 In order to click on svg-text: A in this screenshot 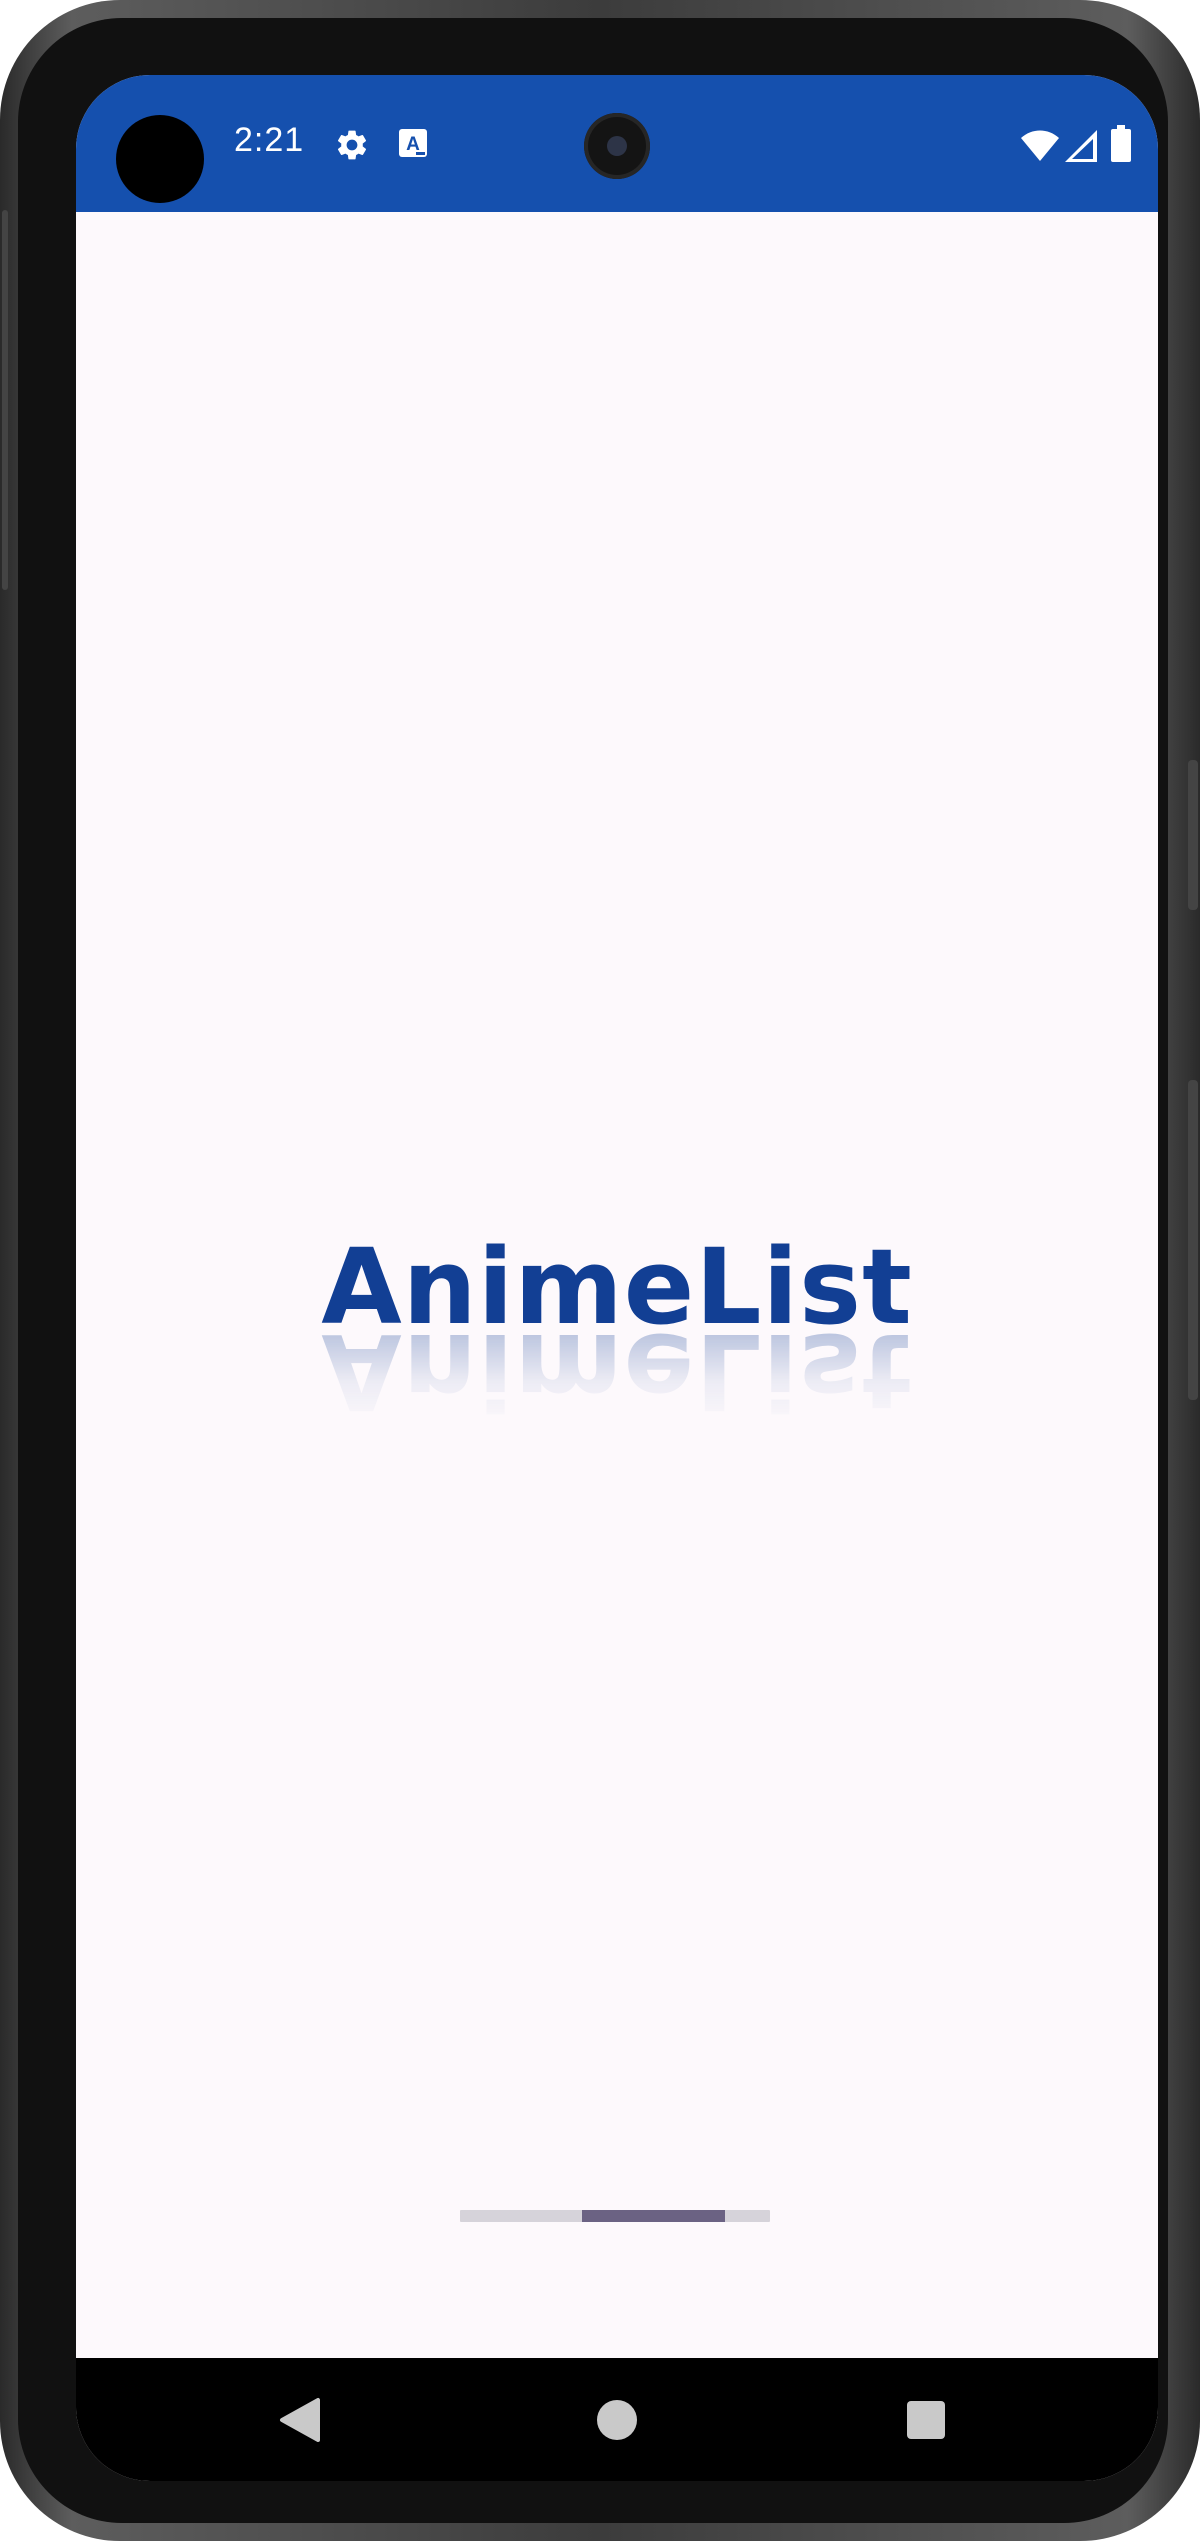, I will do `click(413, 144)`.